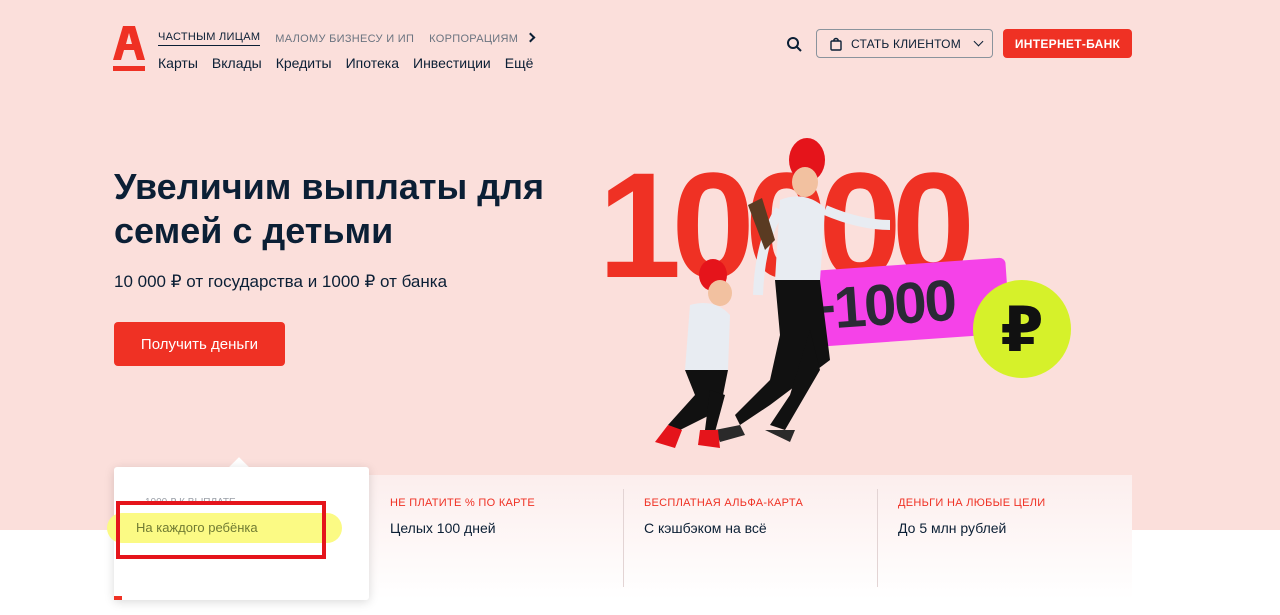 This screenshot has height=615, width=1280. What do you see at coordinates (794, 44) in the screenshot?
I see `search-icon` at bounding box center [794, 44].